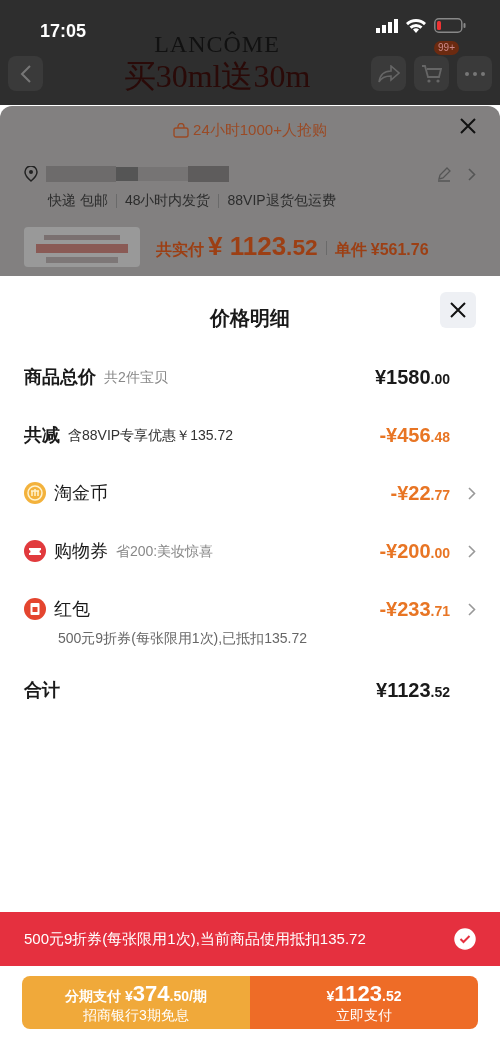  Describe the element at coordinates (399, 250) in the screenshot. I see `unit-price: ¥561.76` at that location.